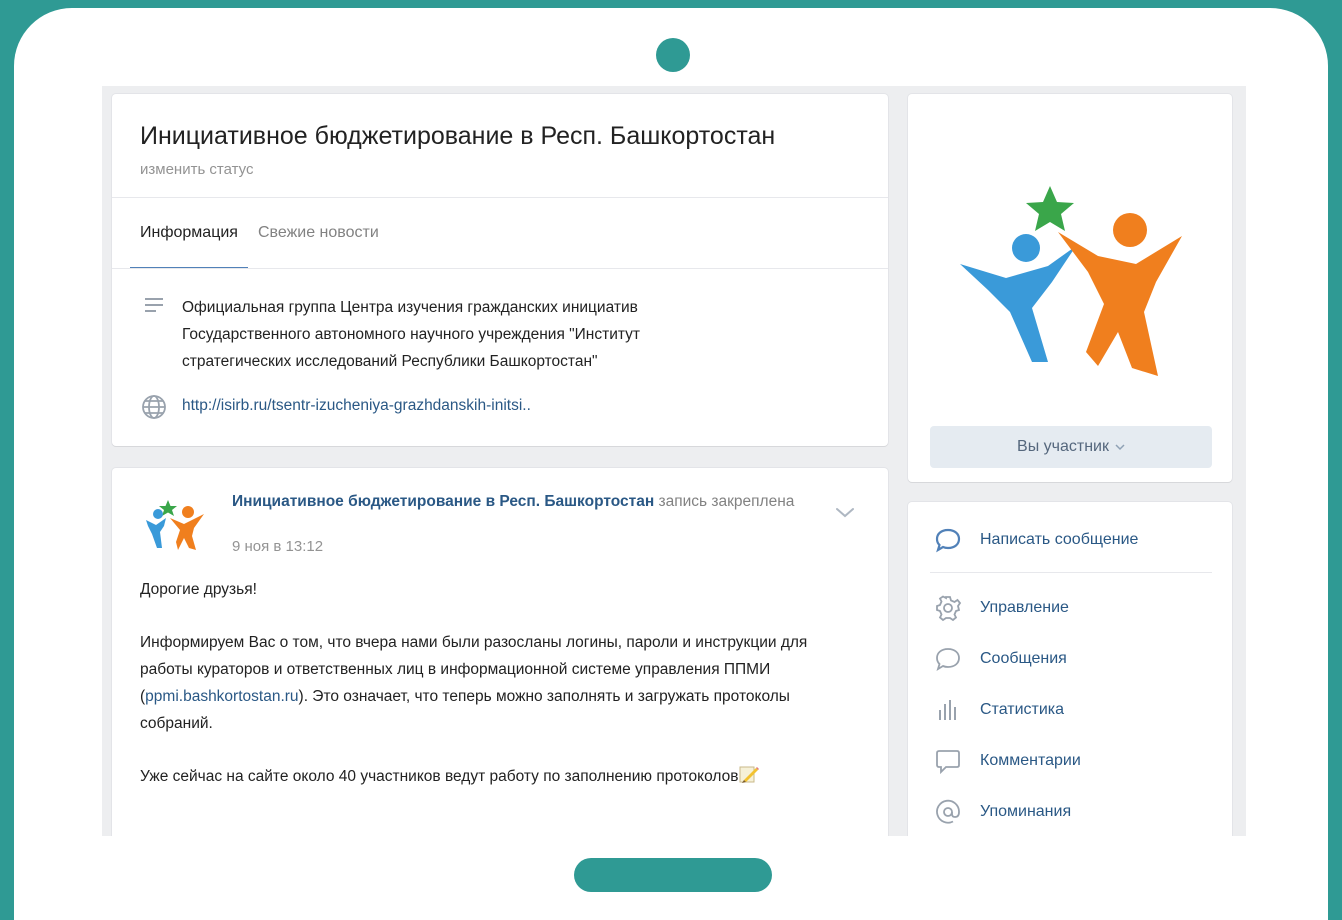 The image size is (1342, 920). I want to click on group-tabs: Информация Свежие новости, so click(259, 233).